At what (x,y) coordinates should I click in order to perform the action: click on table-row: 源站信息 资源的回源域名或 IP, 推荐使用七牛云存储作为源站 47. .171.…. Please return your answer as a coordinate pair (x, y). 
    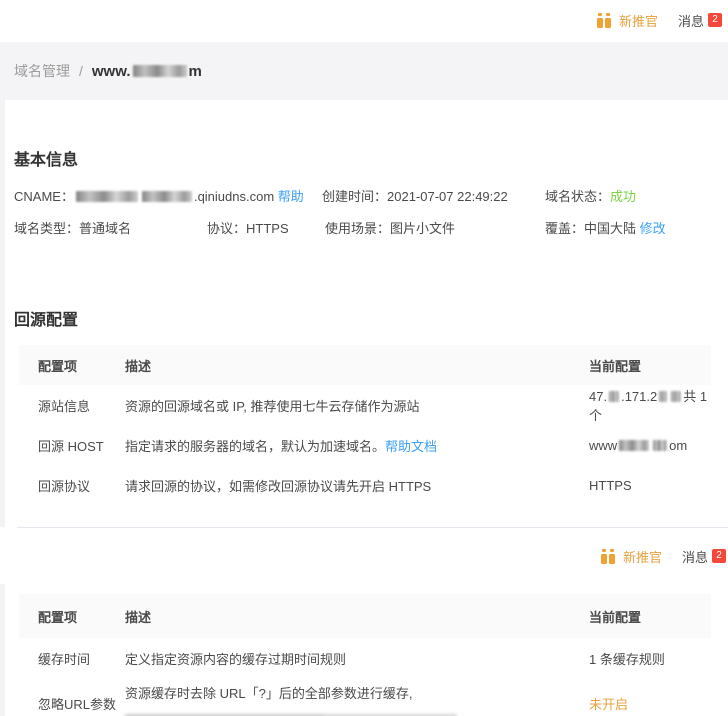
    Looking at the image, I should click on (365, 405).